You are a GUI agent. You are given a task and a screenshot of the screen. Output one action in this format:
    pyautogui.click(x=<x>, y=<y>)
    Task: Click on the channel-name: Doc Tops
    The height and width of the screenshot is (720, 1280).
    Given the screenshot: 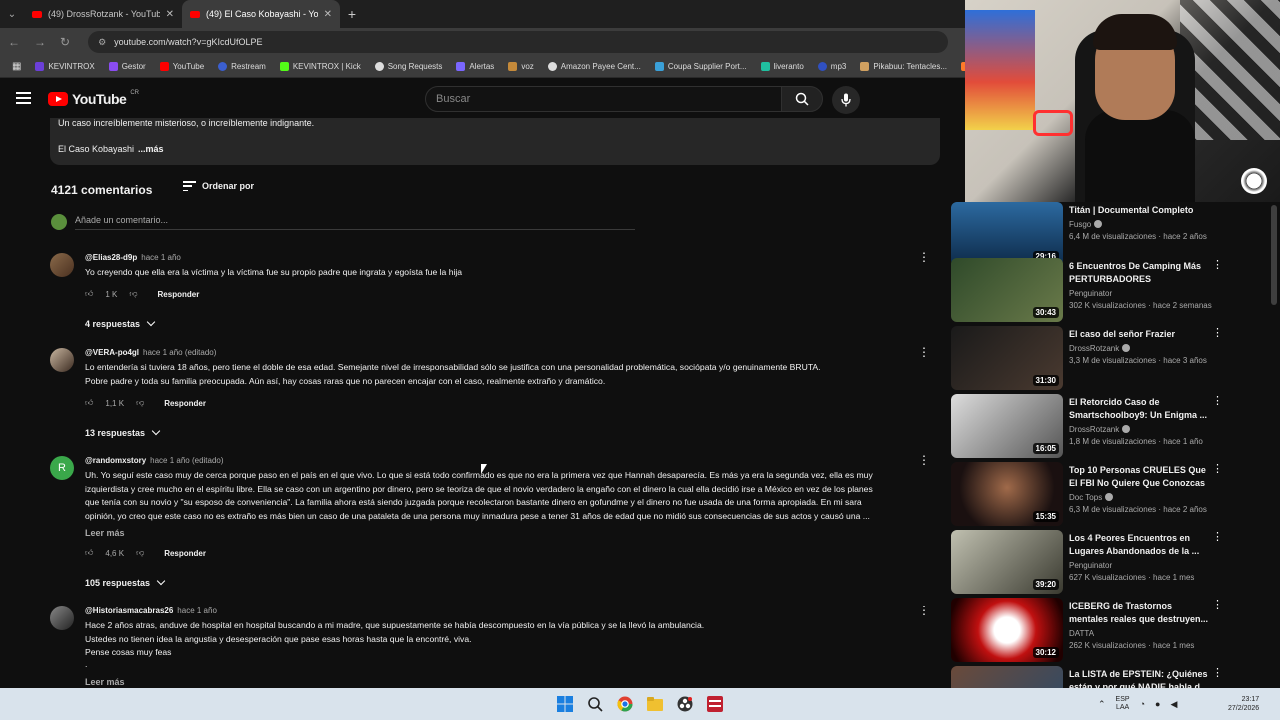 What is the action you would take?
    pyautogui.click(x=1139, y=497)
    